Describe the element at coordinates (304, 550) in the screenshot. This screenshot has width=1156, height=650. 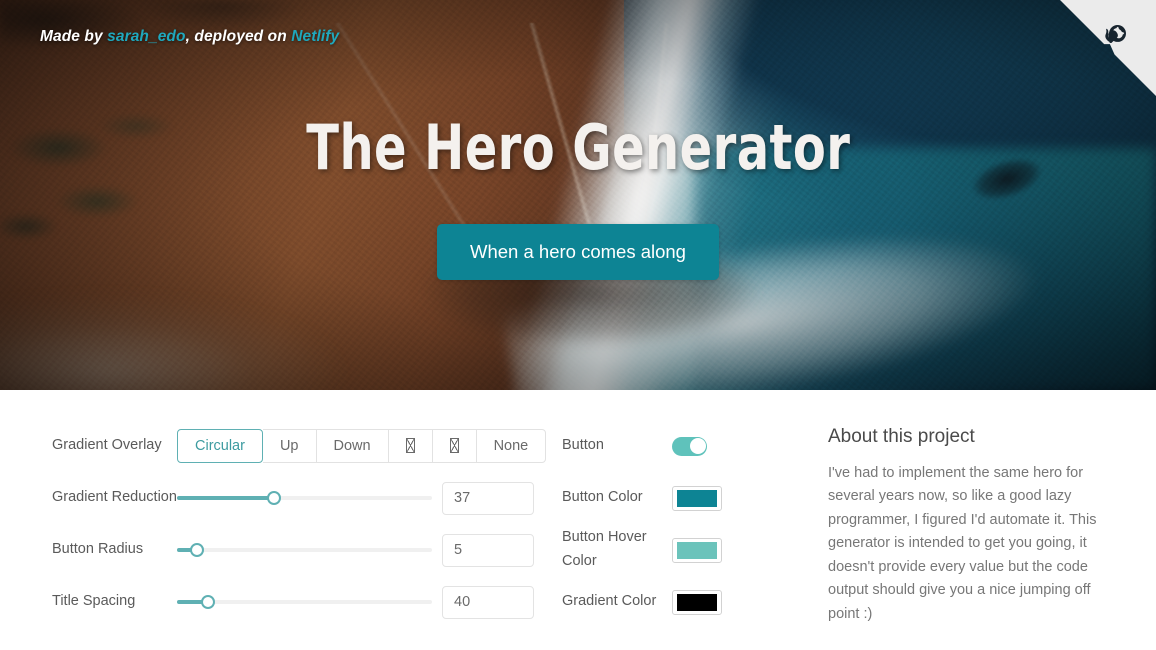
I see `button-radius-slider` at that location.